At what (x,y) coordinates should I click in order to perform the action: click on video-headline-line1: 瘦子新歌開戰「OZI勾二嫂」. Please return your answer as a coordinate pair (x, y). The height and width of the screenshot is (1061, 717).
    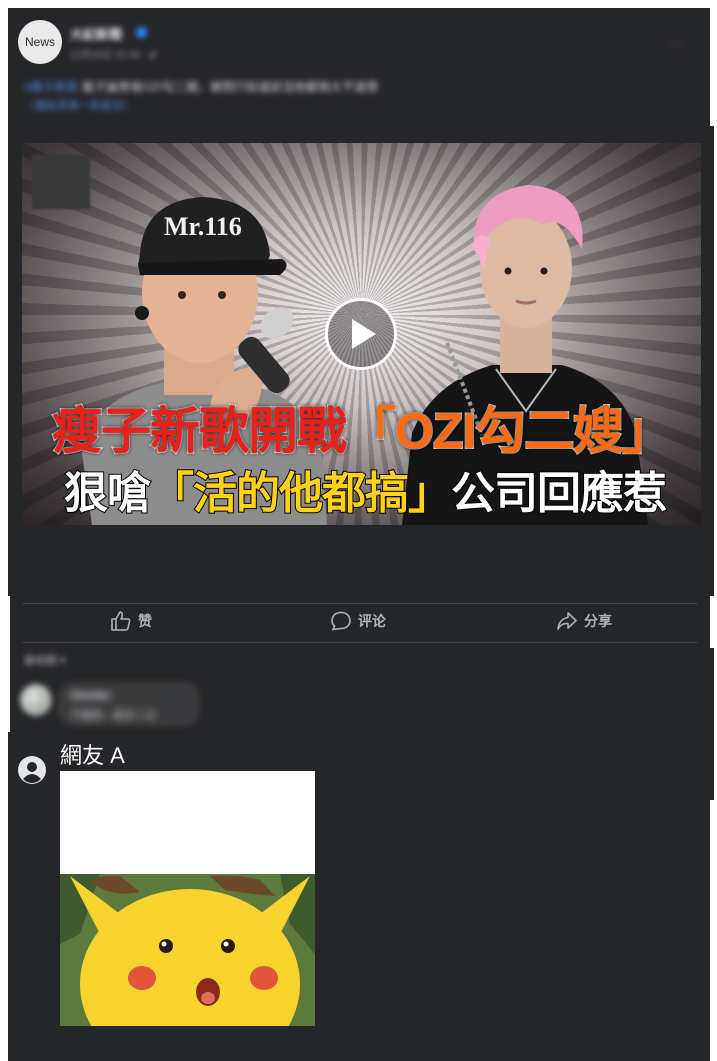
    Looking at the image, I should click on (362, 427).